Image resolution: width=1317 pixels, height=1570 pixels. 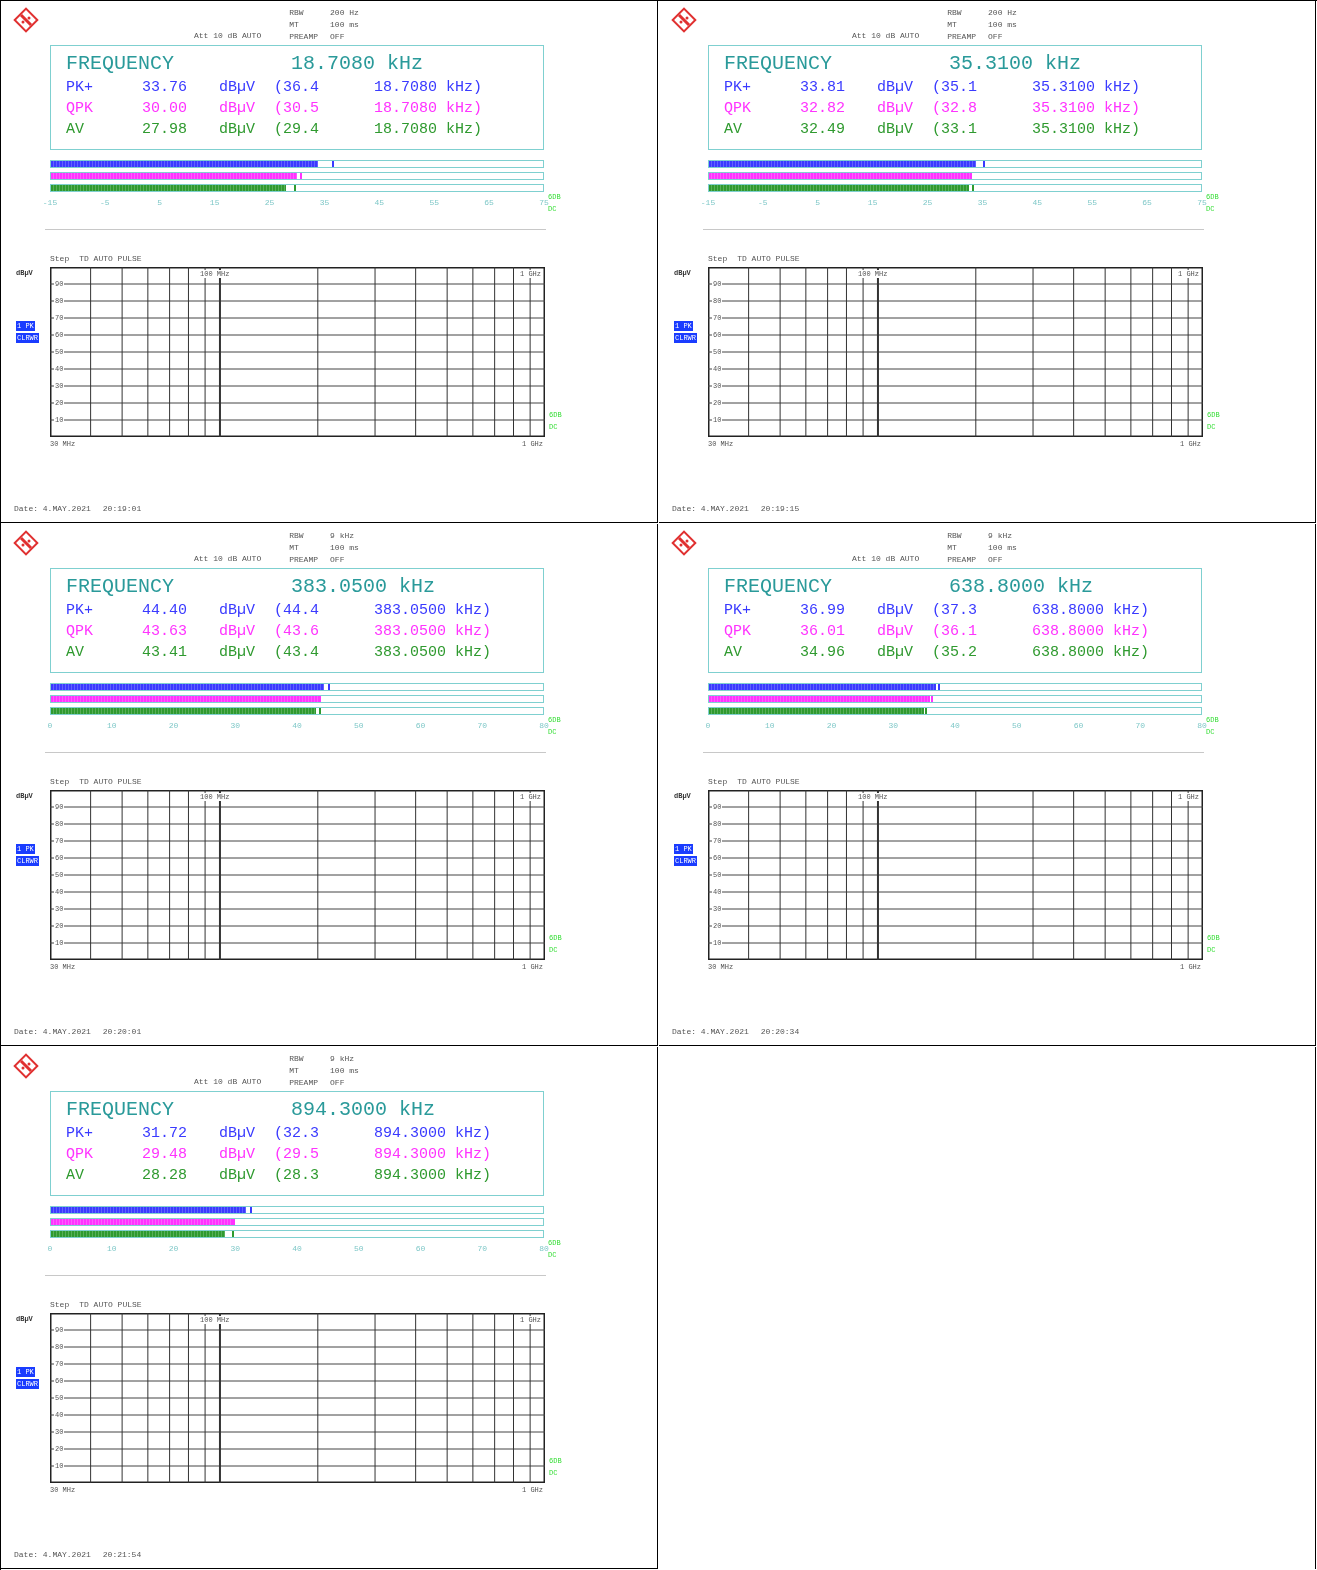 What do you see at coordinates (780, 509) in the screenshot?
I see `time-label: 20:19:15` at bounding box center [780, 509].